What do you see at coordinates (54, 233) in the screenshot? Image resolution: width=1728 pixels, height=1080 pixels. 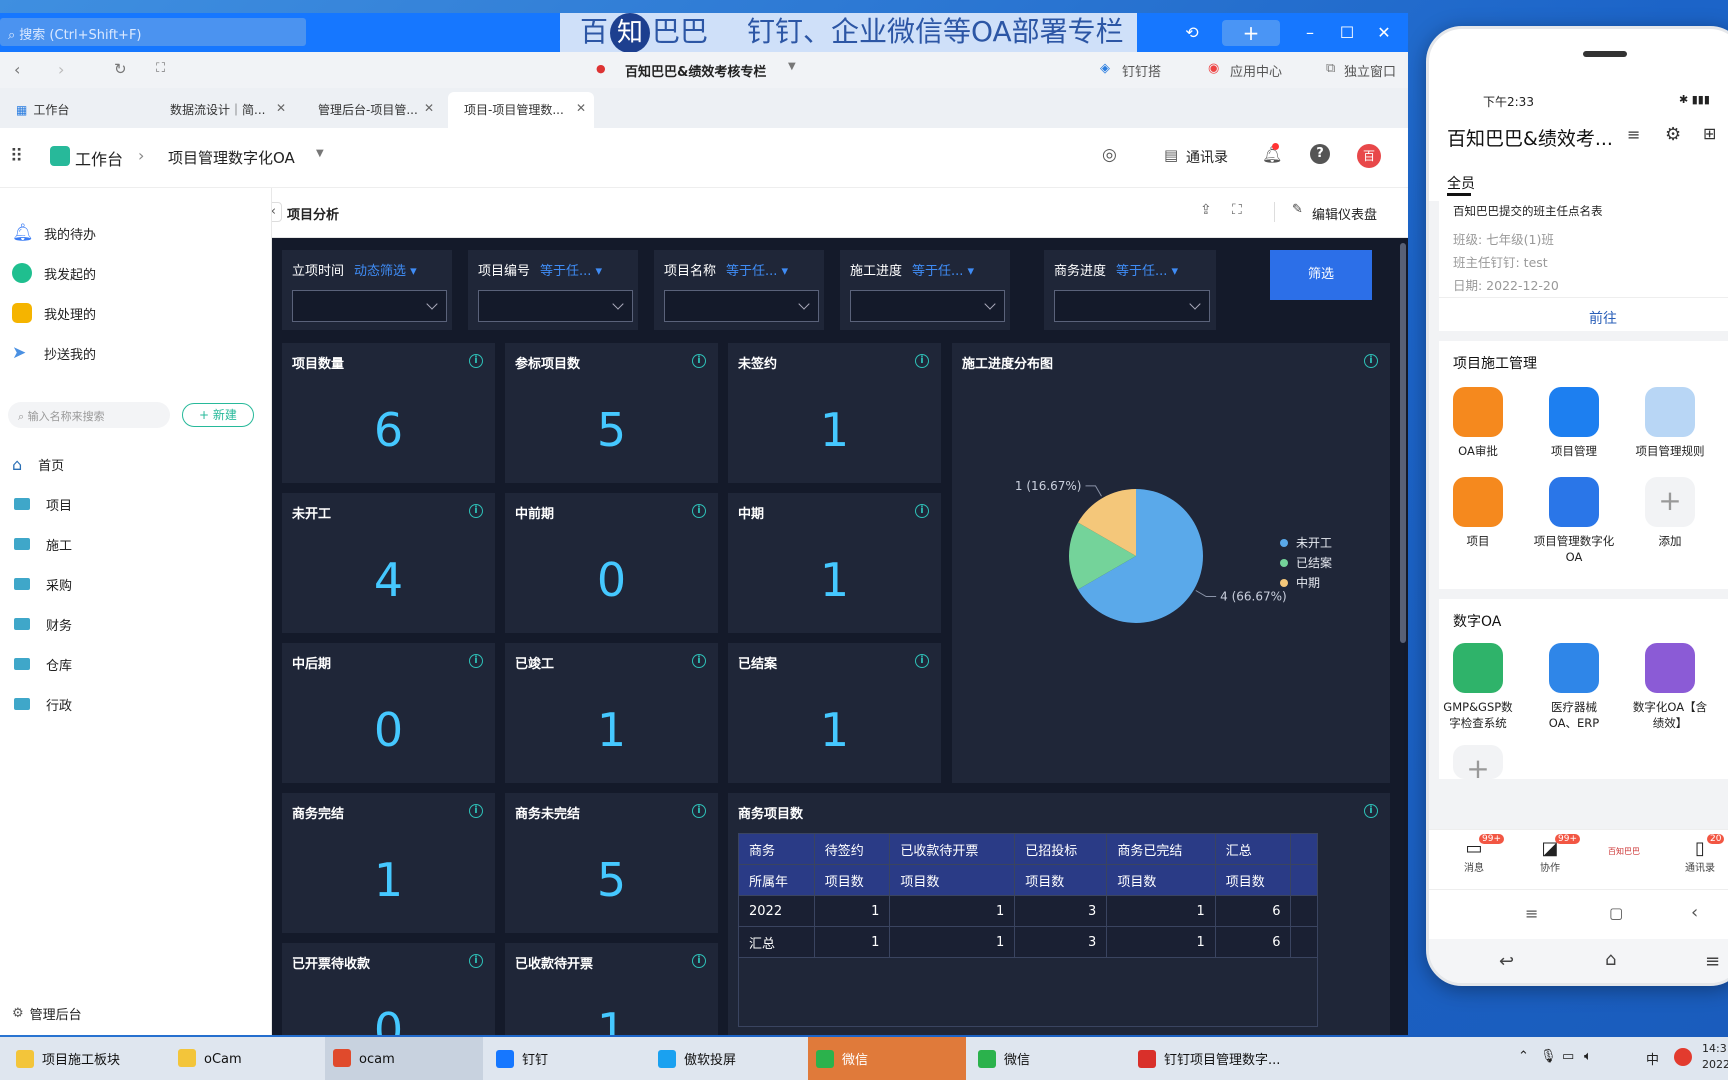 I see `sidebar-item-todo: 🔔︎ 我的待办` at bounding box center [54, 233].